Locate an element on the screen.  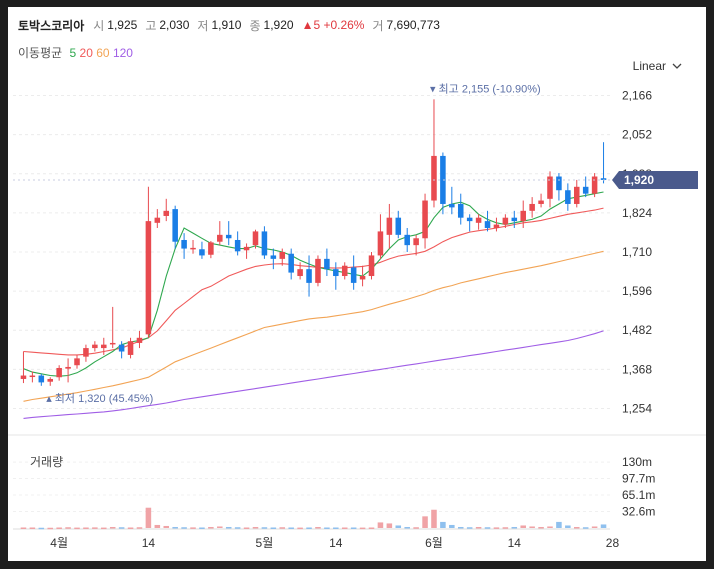
date-axis-label: 5월 is located at coordinates (265, 543).